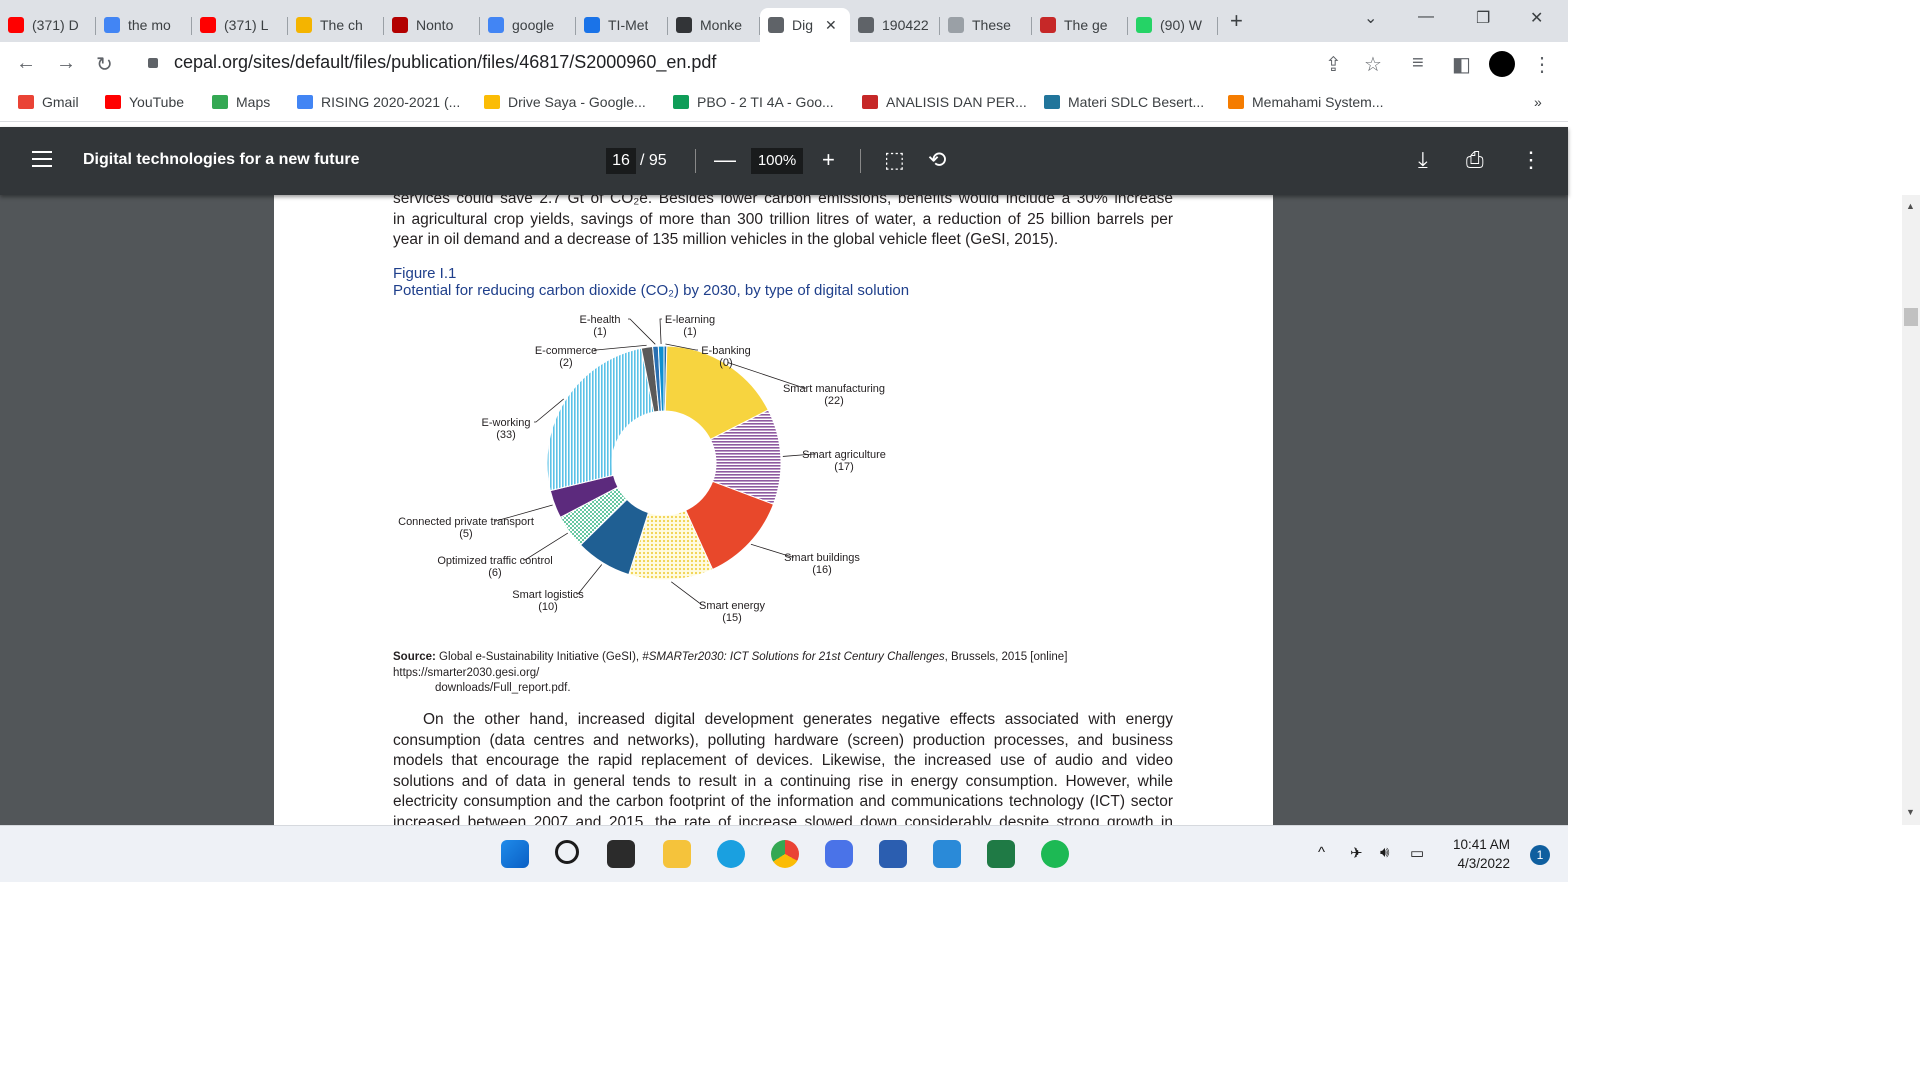  What do you see at coordinates (726, 351) in the screenshot?
I see `slice-label: E-banking` at bounding box center [726, 351].